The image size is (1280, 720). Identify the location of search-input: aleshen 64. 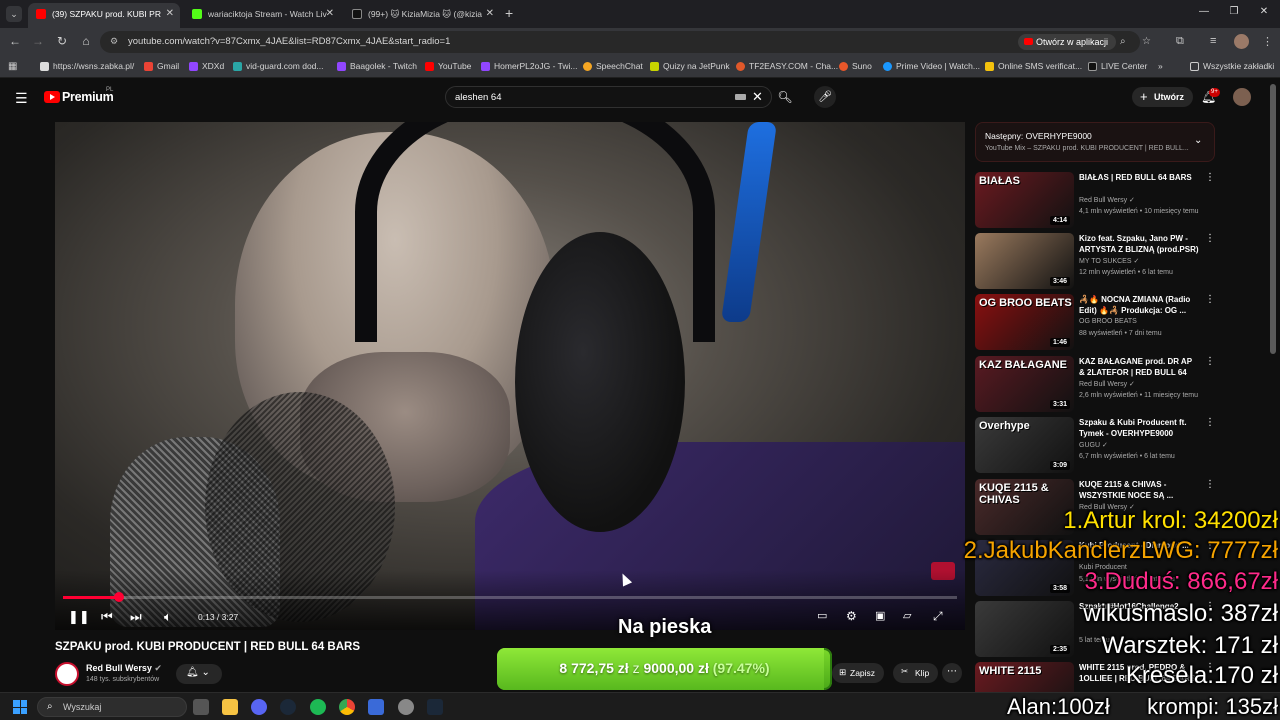
(478, 97).